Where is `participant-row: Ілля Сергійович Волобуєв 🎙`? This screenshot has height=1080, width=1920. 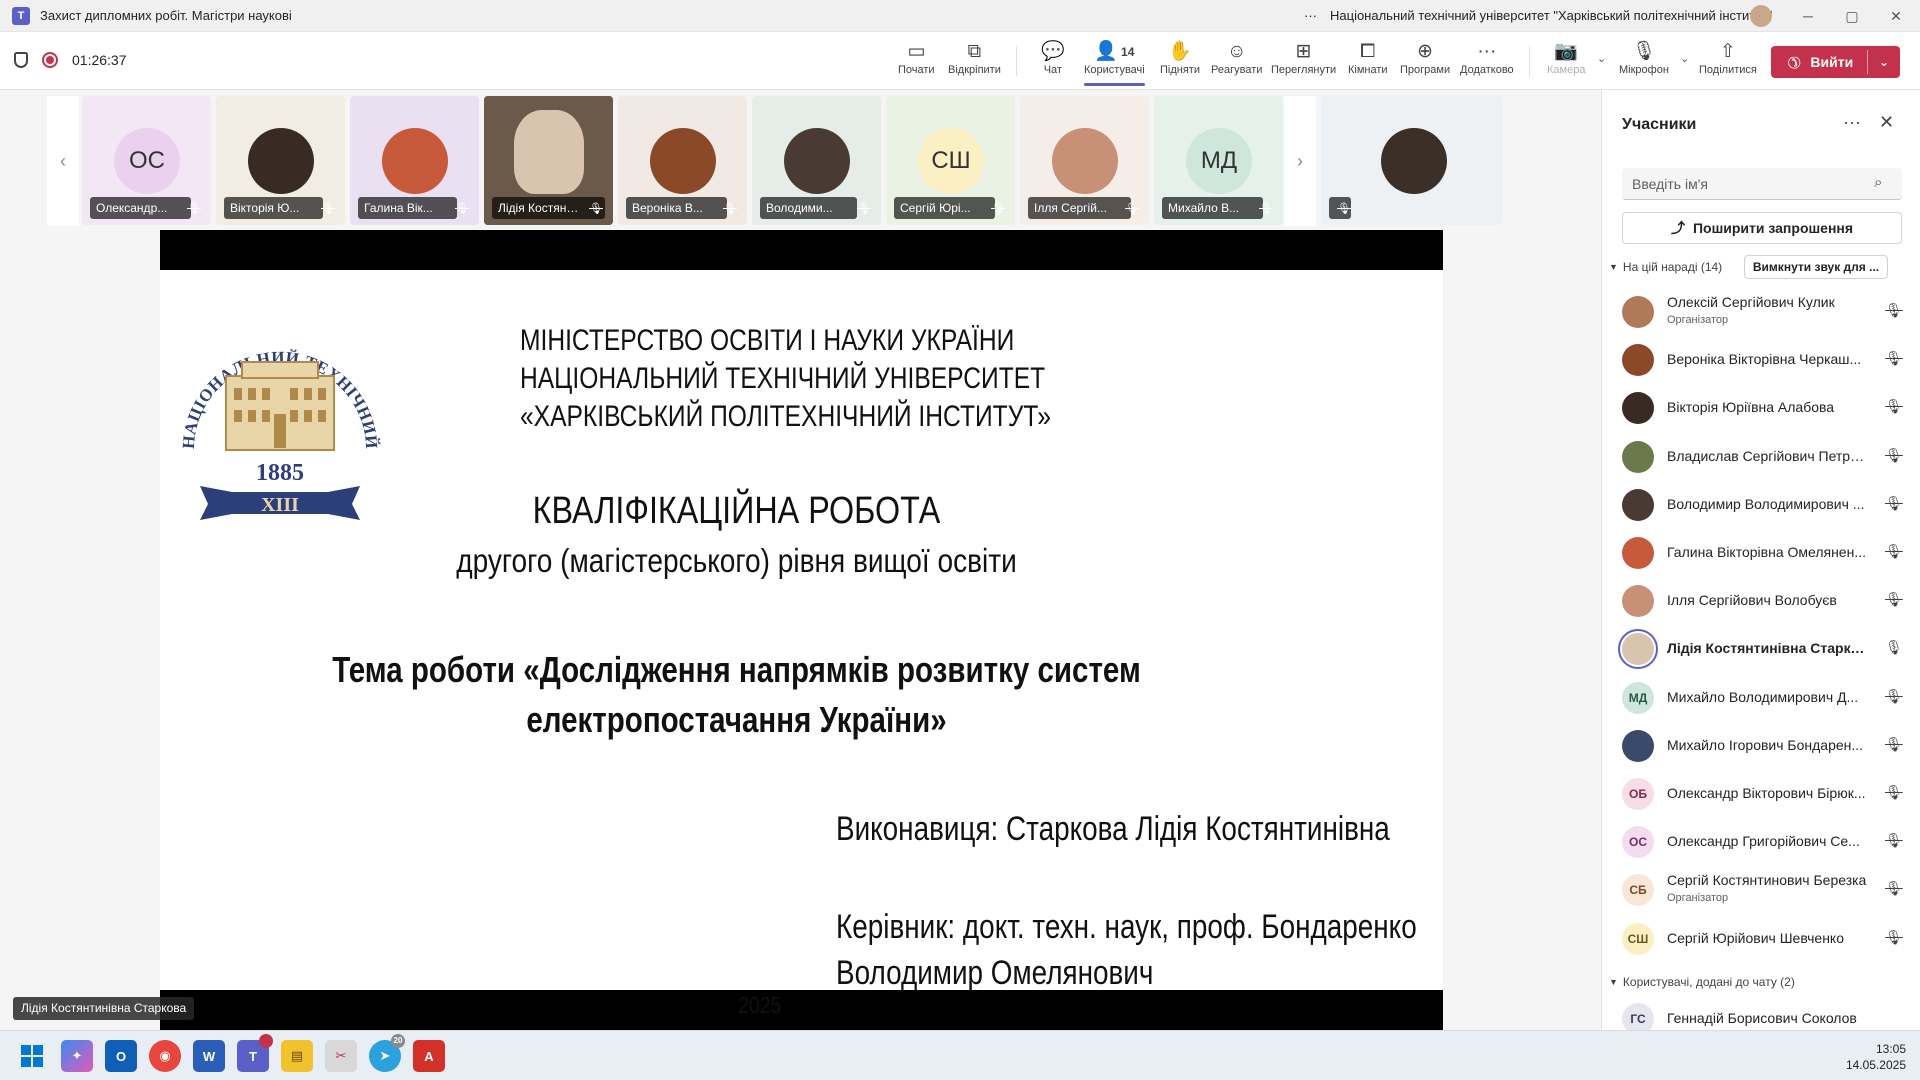 participant-row: Ілля Сергійович Волобуєв 🎙 is located at coordinates (1761, 601).